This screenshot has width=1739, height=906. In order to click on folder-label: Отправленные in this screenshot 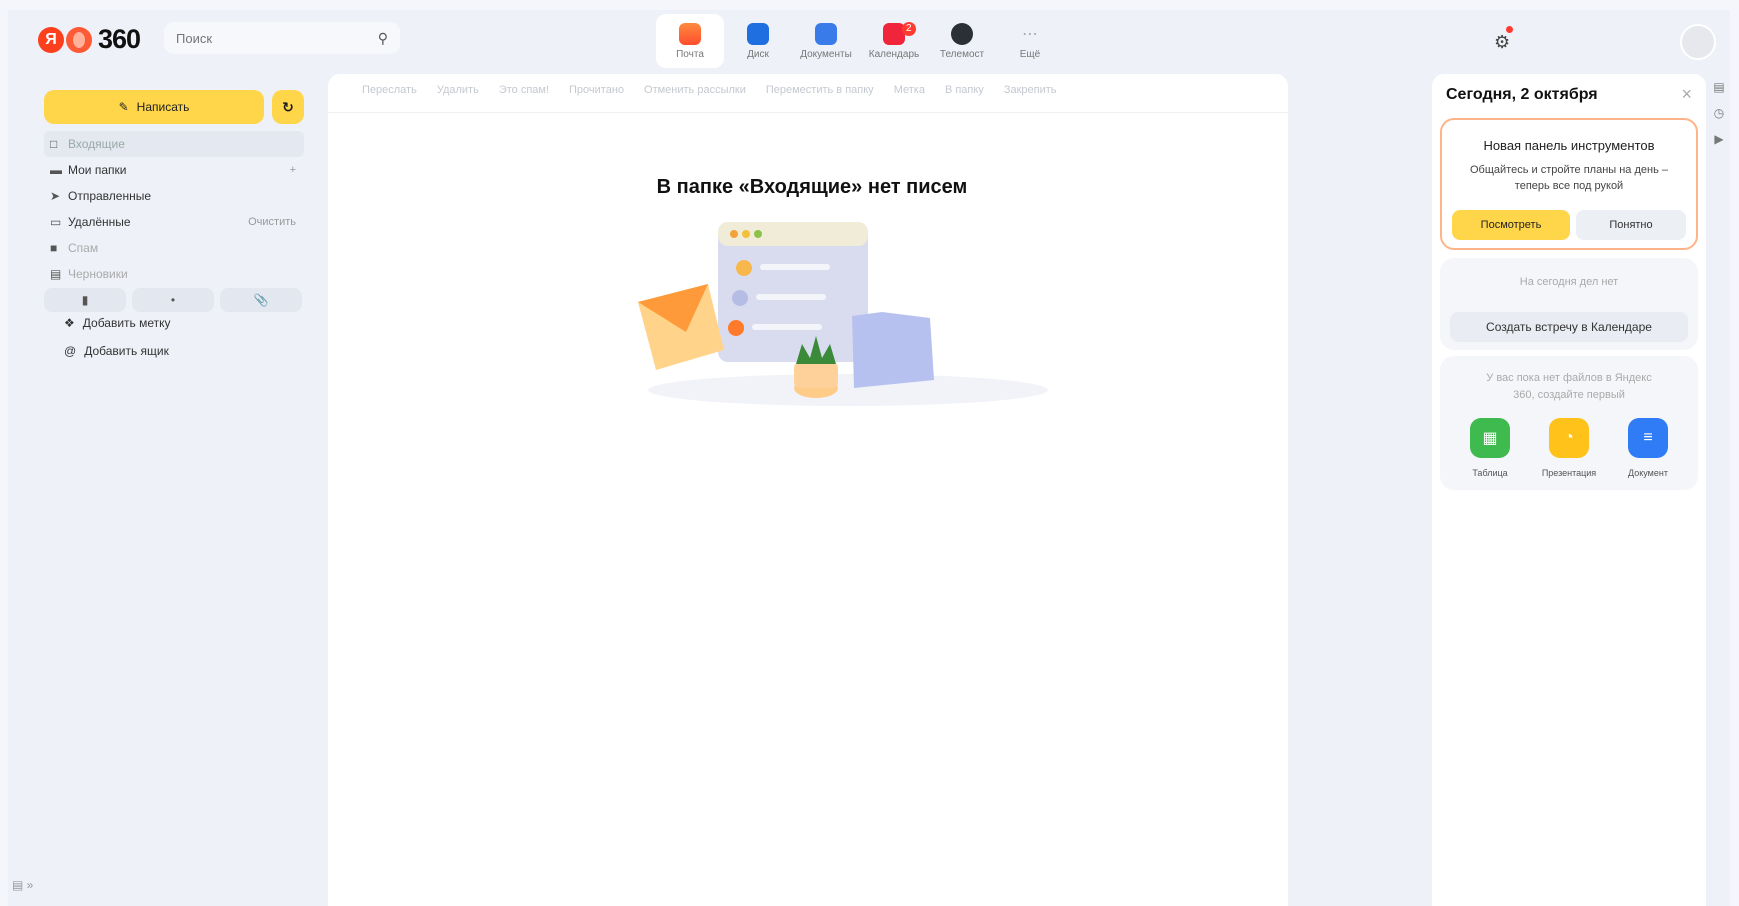, I will do `click(110, 196)`.